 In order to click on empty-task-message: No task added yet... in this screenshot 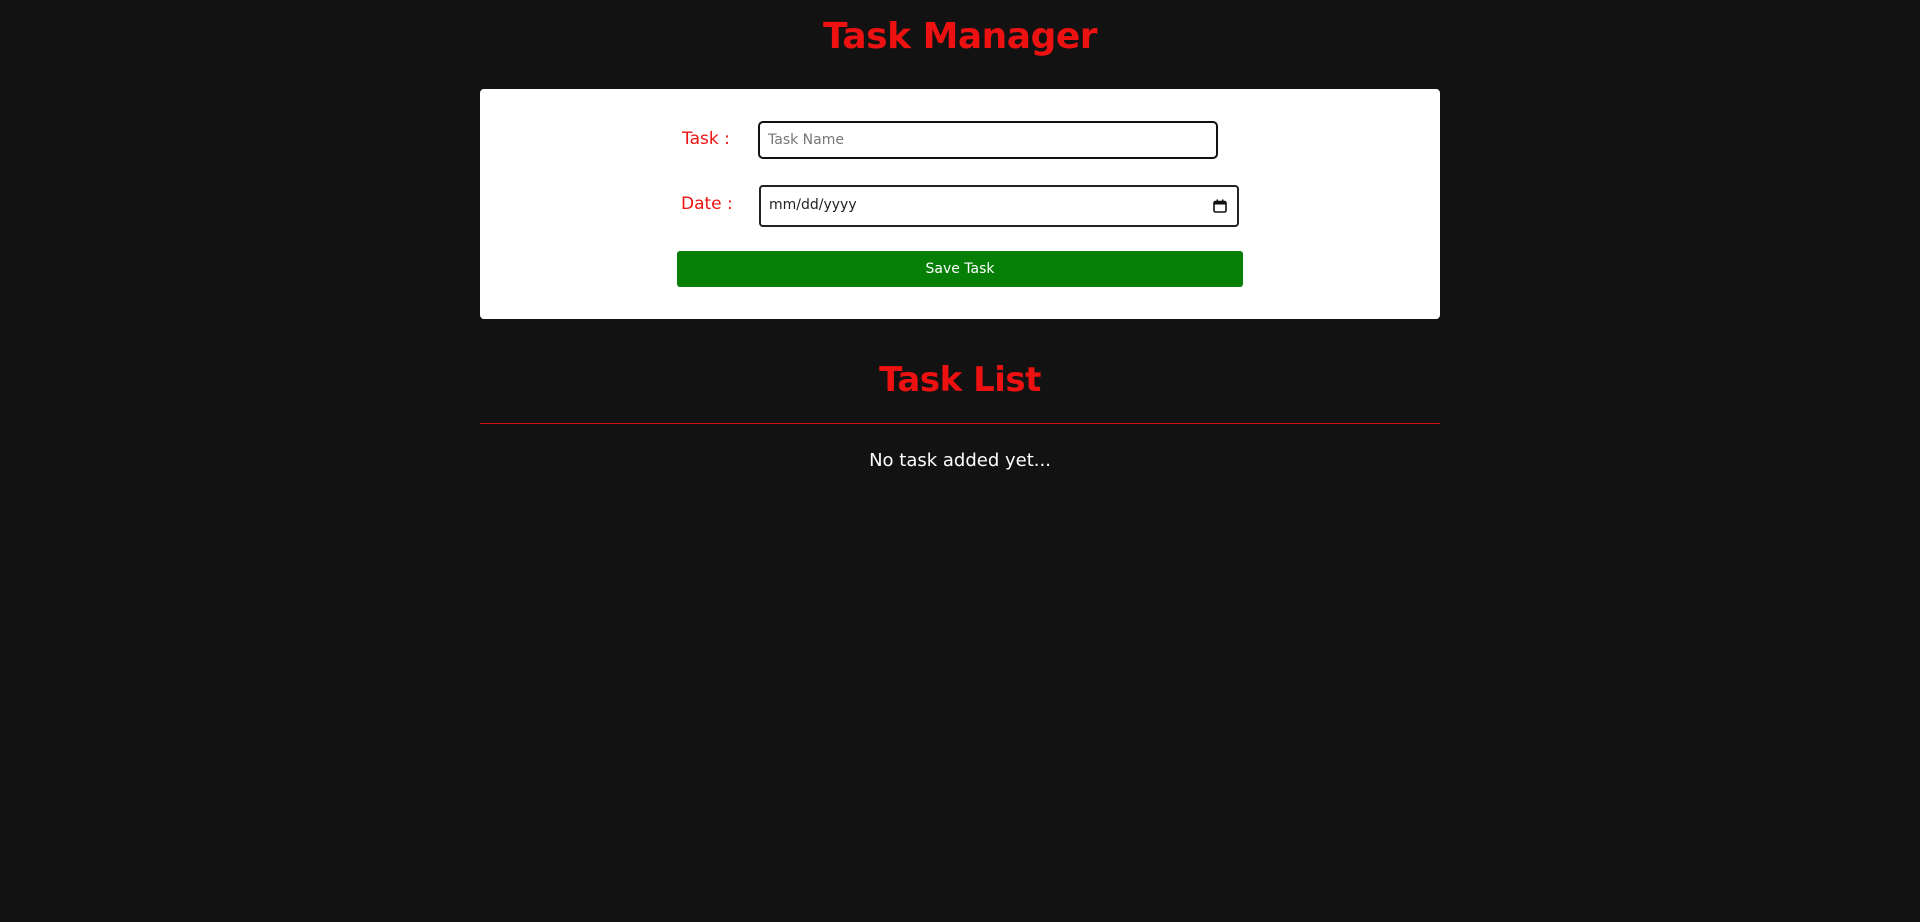, I will do `click(960, 460)`.